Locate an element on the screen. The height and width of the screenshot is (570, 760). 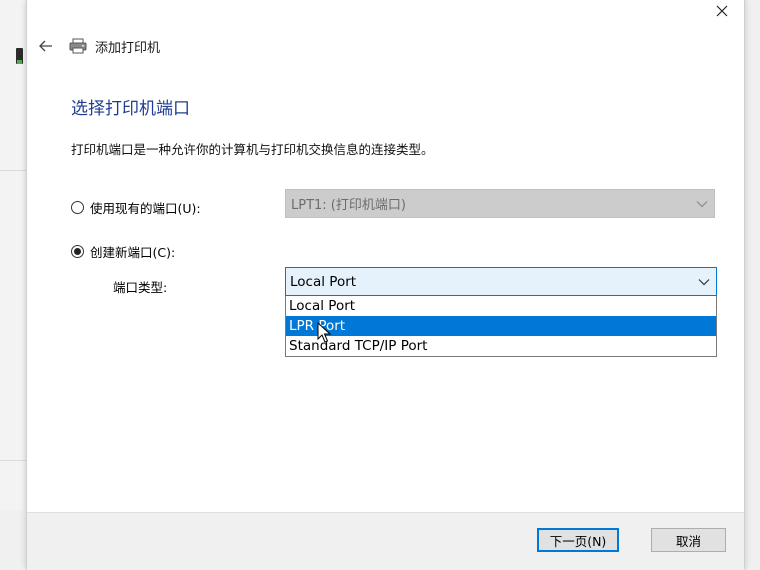
existing-port-select: LPT1: (打印机端口) is located at coordinates (500, 203).